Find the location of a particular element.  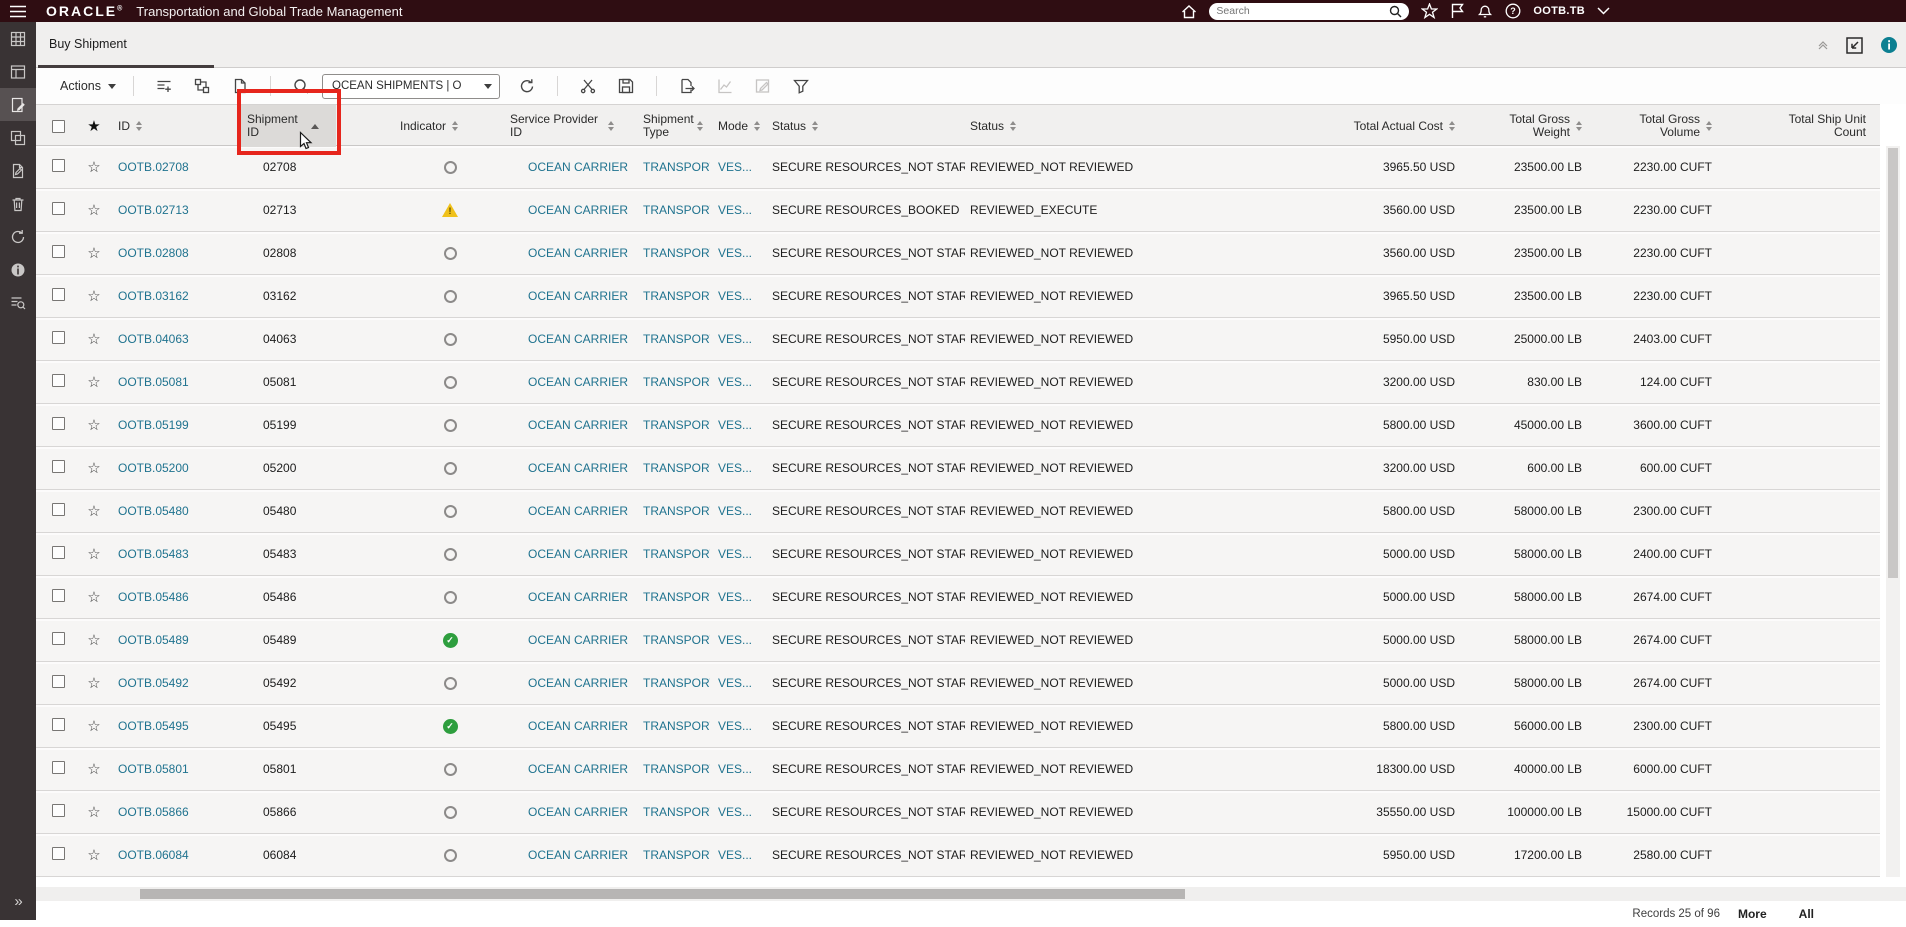

home-icon is located at coordinates (1189, 11).